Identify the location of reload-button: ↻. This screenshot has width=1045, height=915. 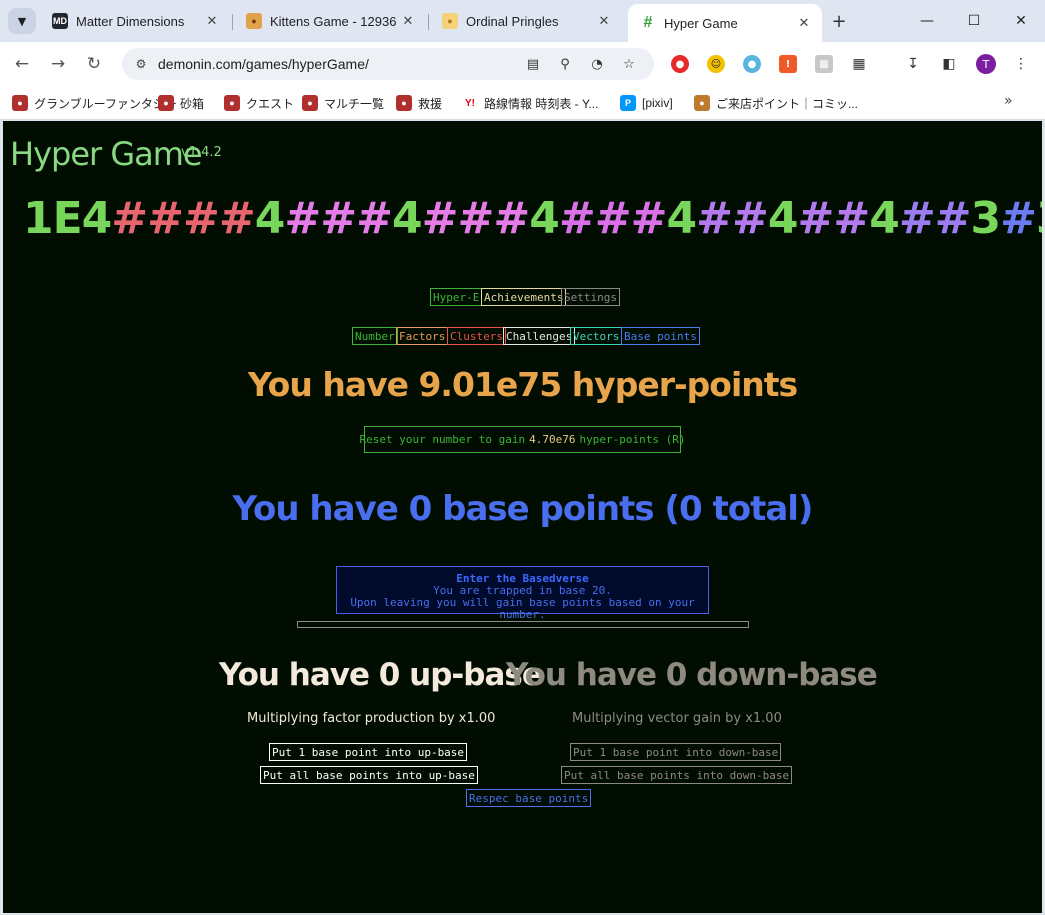
(94, 64).